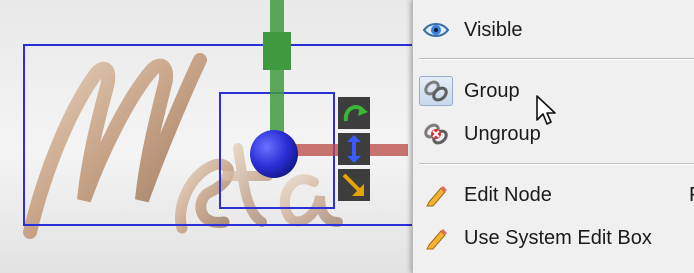  Describe the element at coordinates (691, 195) in the screenshot. I see `menu-item-edit-node-shortcut: F` at that location.